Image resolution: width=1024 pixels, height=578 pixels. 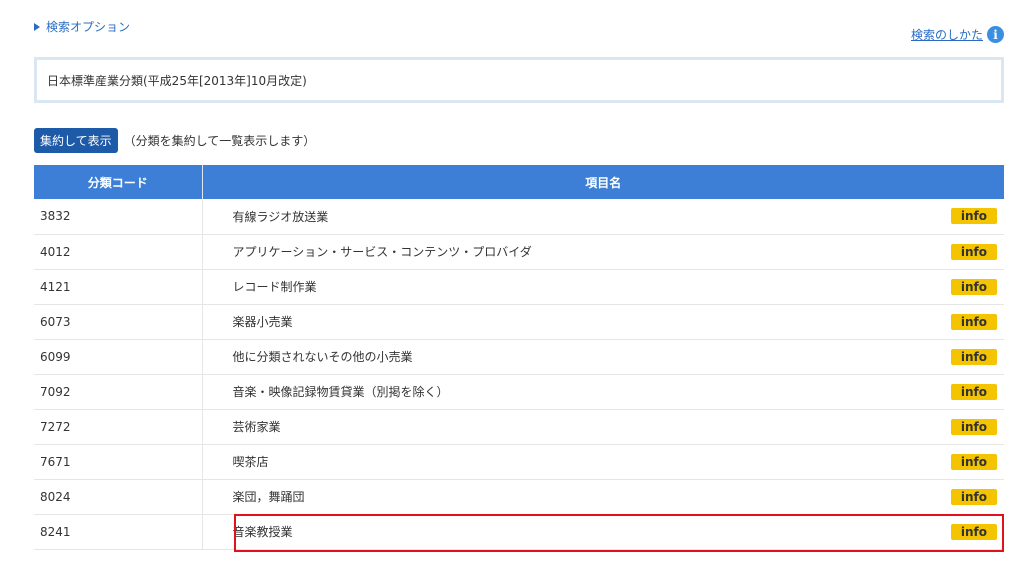 I want to click on item-name: 有線ラジオ放送業, so click(x=280, y=216).